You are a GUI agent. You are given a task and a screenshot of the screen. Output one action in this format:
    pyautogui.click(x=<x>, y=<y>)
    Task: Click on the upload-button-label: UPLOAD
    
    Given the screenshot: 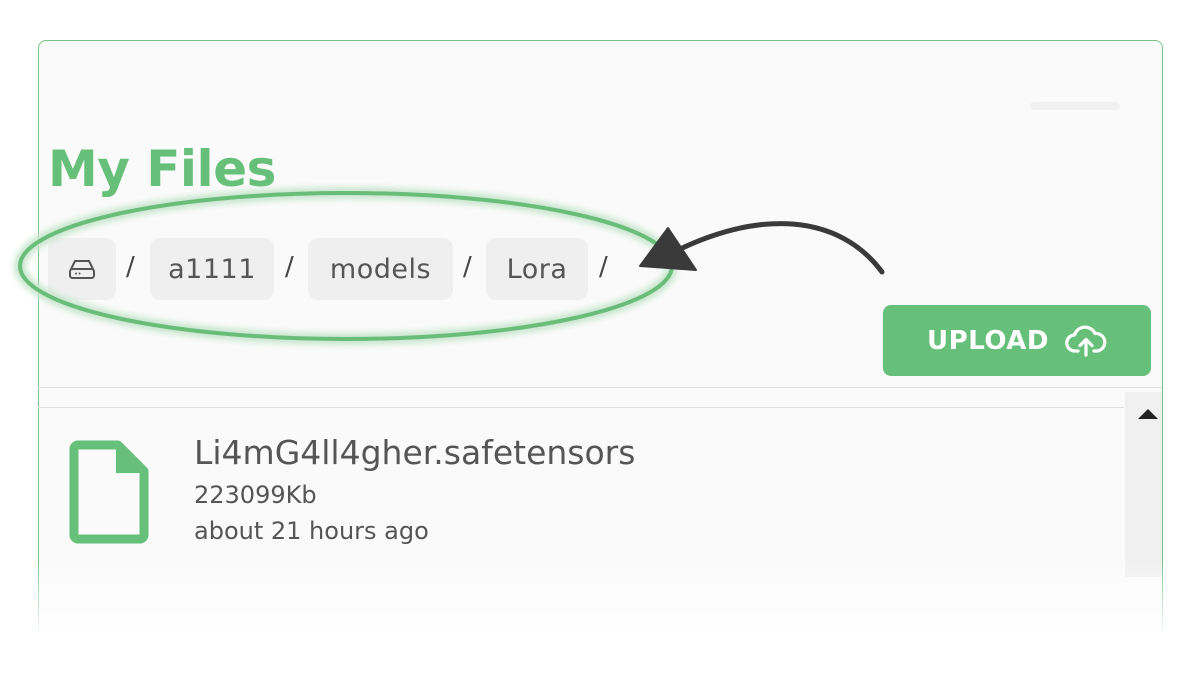 What is the action you would take?
    pyautogui.click(x=988, y=340)
    